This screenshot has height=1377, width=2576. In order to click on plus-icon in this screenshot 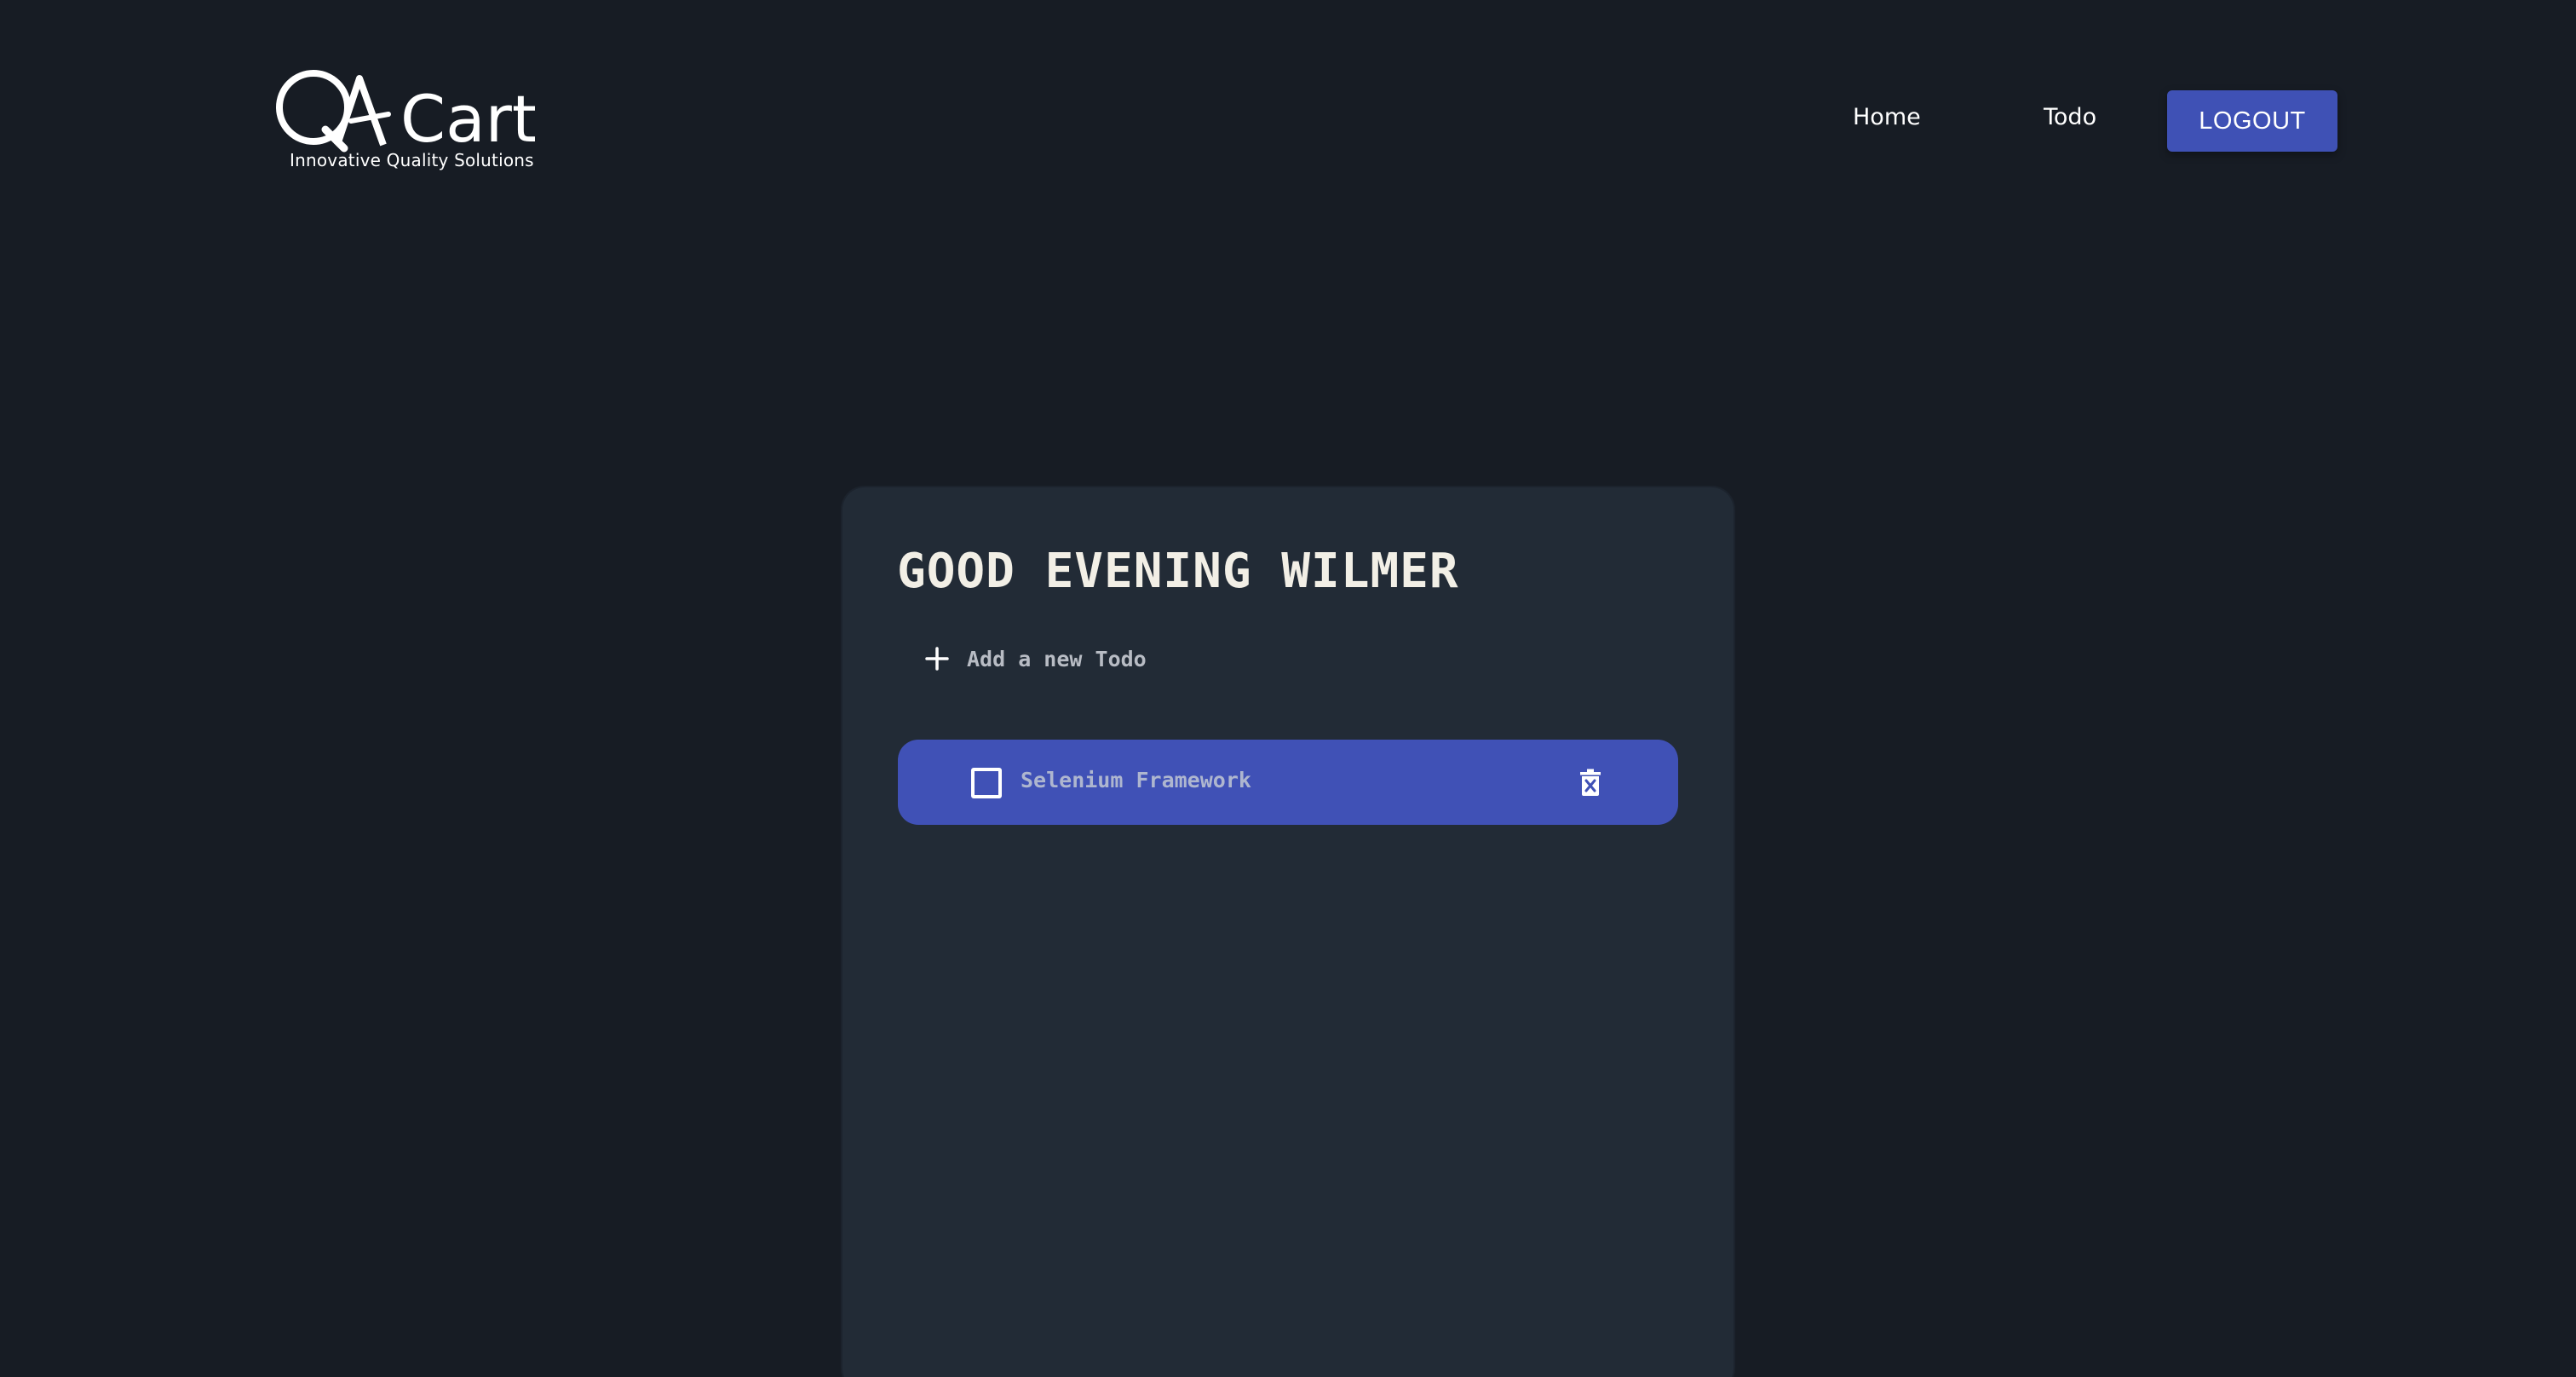, I will do `click(937, 659)`.